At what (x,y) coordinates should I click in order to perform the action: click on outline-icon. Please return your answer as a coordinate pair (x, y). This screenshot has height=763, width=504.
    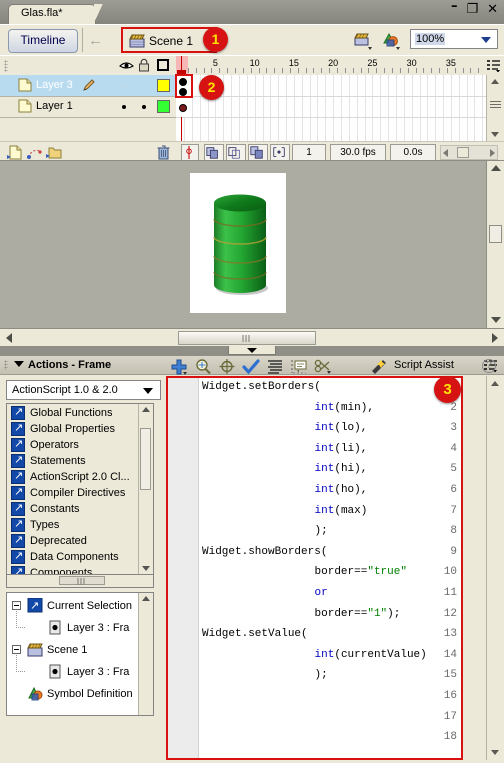
    Looking at the image, I should click on (163, 65).